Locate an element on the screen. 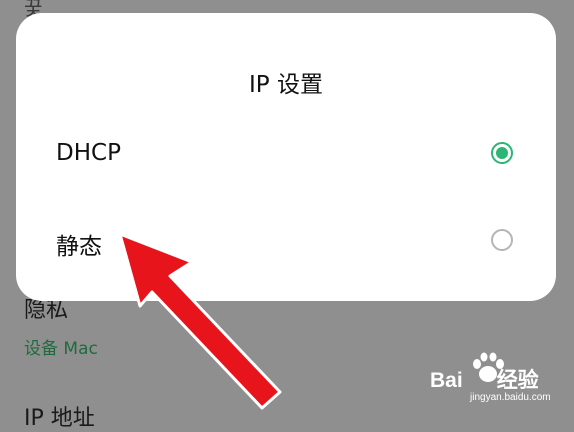 This screenshot has width=574, height=432. watermark-brand-right: 经验 is located at coordinates (517, 380).